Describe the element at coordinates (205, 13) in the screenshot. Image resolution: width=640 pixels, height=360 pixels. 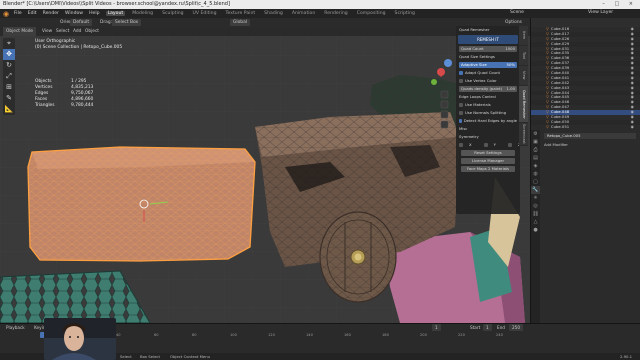
I see `workspace-tab-uv-editing: UV Editing` at that location.